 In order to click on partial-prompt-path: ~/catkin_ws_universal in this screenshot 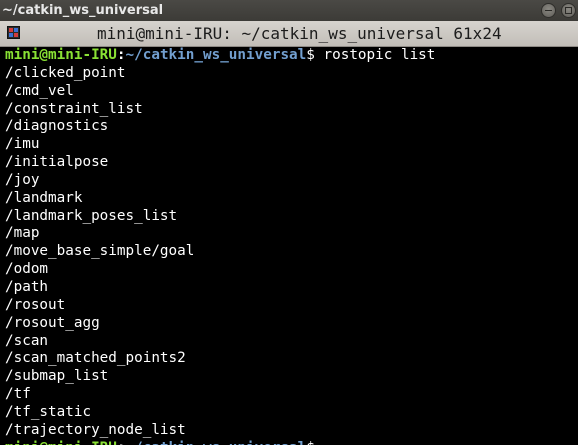, I will do `click(216, 442)`.